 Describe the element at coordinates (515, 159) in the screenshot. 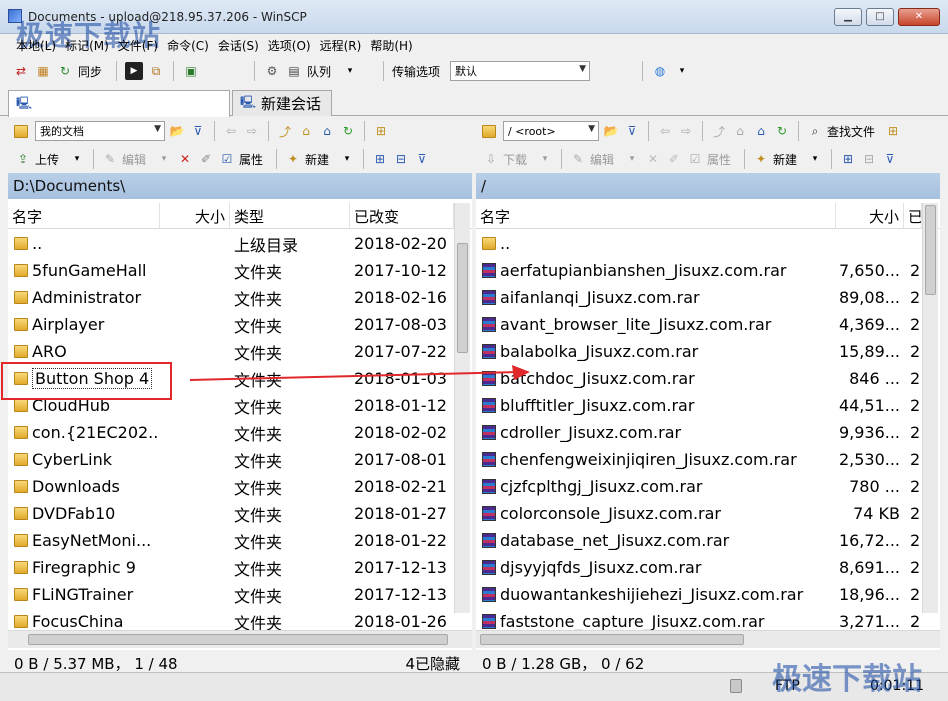

I see `download-button: 下载` at that location.